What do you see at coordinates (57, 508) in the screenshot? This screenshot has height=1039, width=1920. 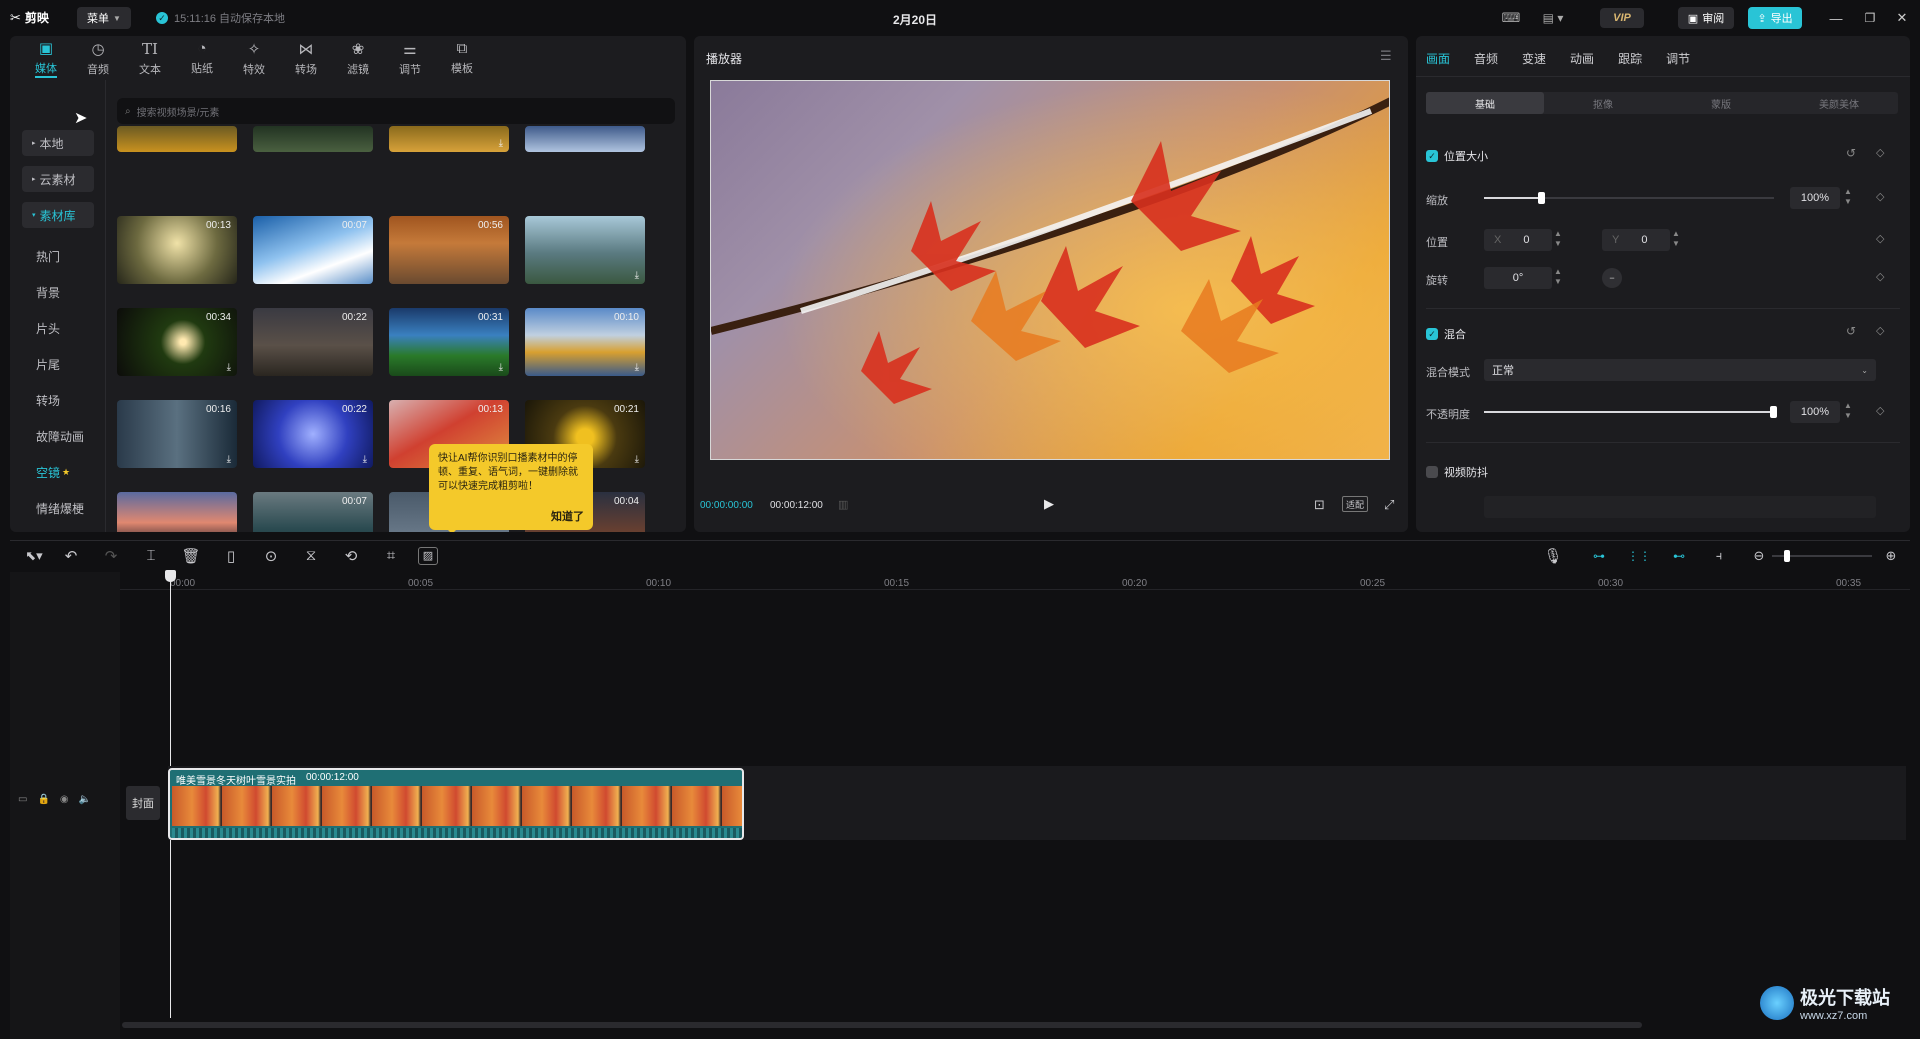 I see `sidebar-item-emotion: 情绪爆梗` at bounding box center [57, 508].